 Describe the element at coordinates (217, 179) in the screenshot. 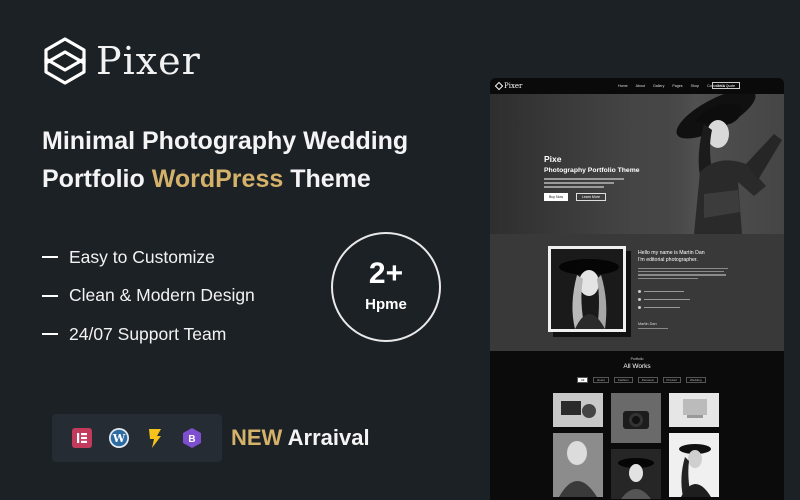

I see `headline-accent: WordPress` at that location.